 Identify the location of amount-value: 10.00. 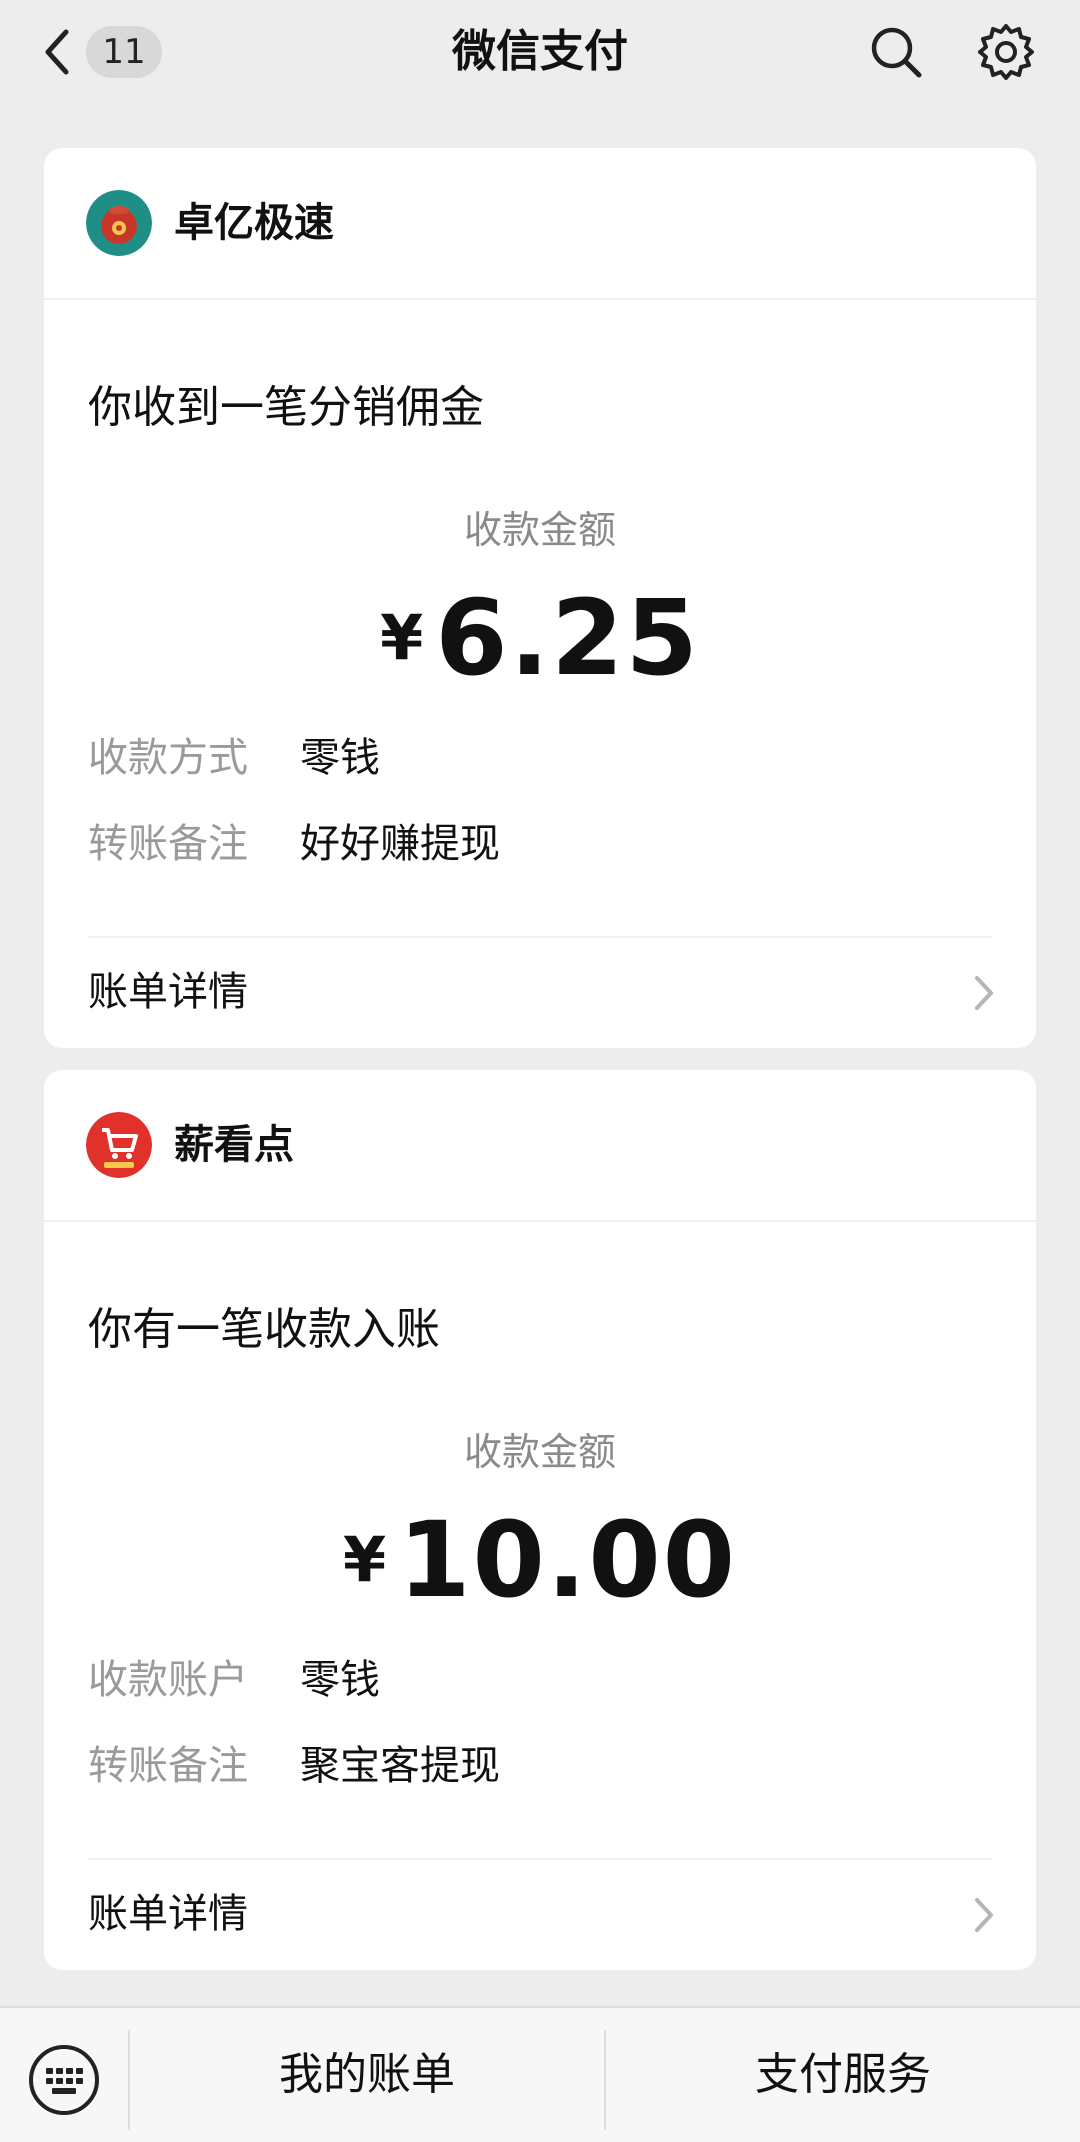
(568, 1560).